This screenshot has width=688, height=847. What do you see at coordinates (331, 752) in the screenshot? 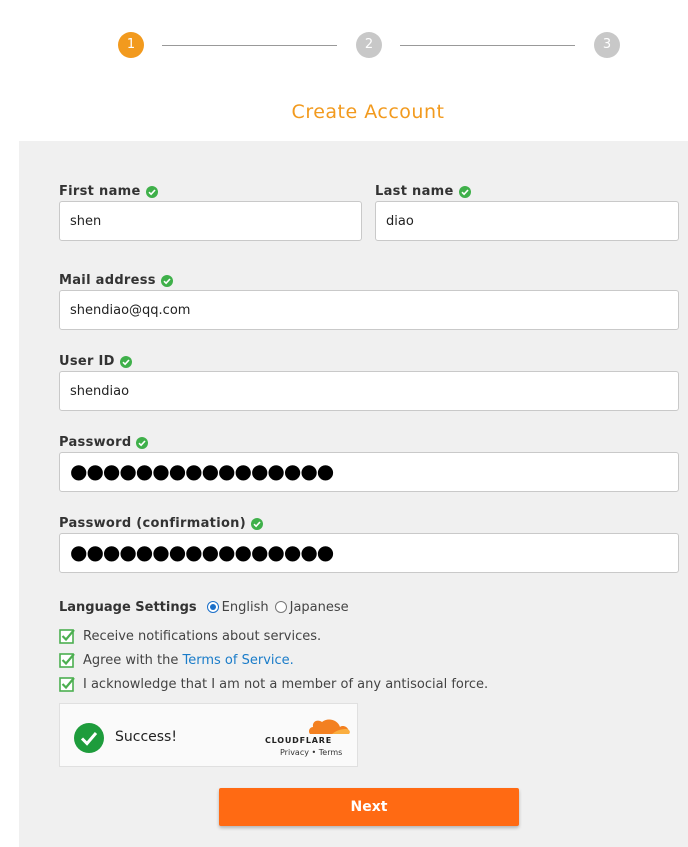
I see `terms-link: Terms` at bounding box center [331, 752].